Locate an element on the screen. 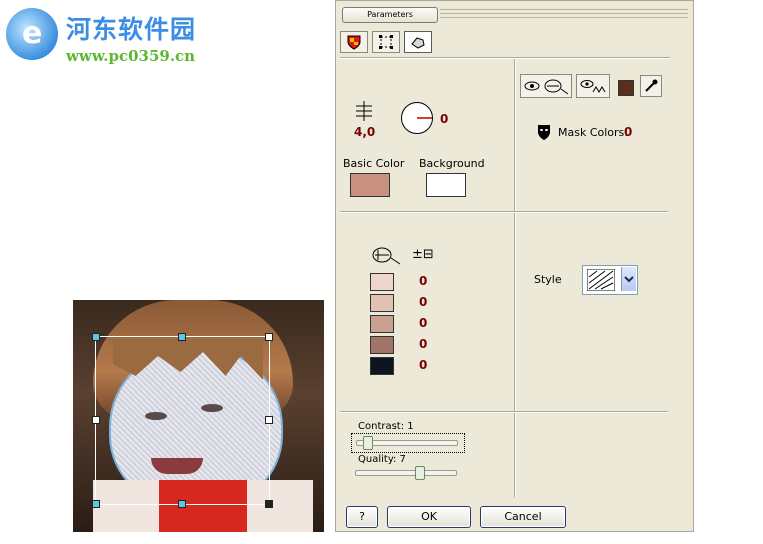 This screenshot has height=544, width=763. mask-color-swatch is located at coordinates (626, 88).